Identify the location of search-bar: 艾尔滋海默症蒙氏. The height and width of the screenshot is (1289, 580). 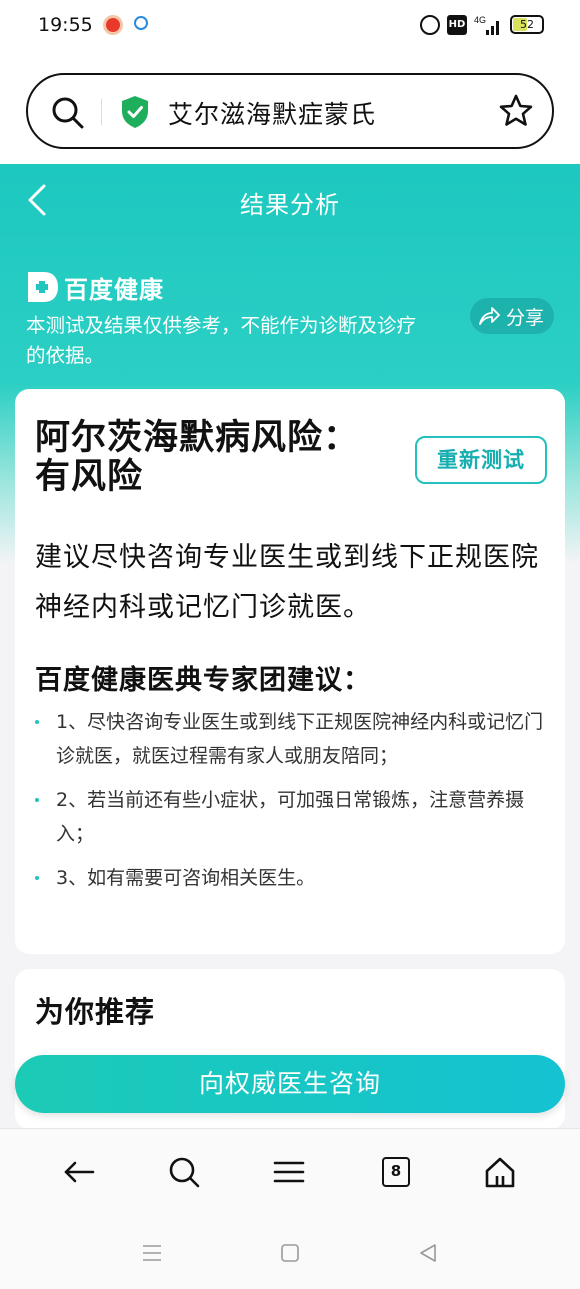
(290, 111).